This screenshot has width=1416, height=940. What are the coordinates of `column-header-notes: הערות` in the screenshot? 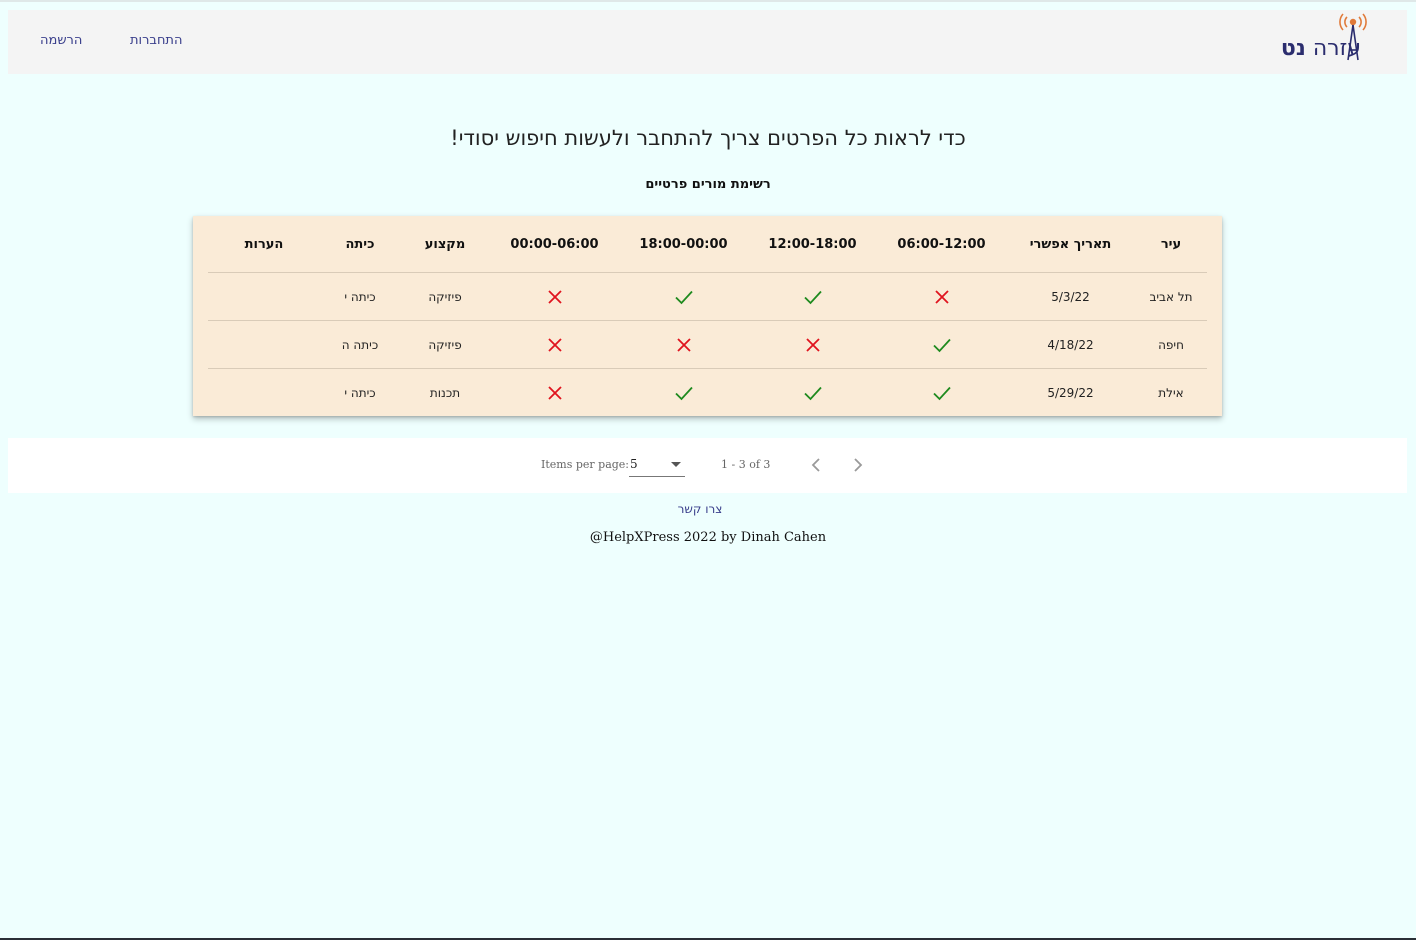 It's located at (264, 244).